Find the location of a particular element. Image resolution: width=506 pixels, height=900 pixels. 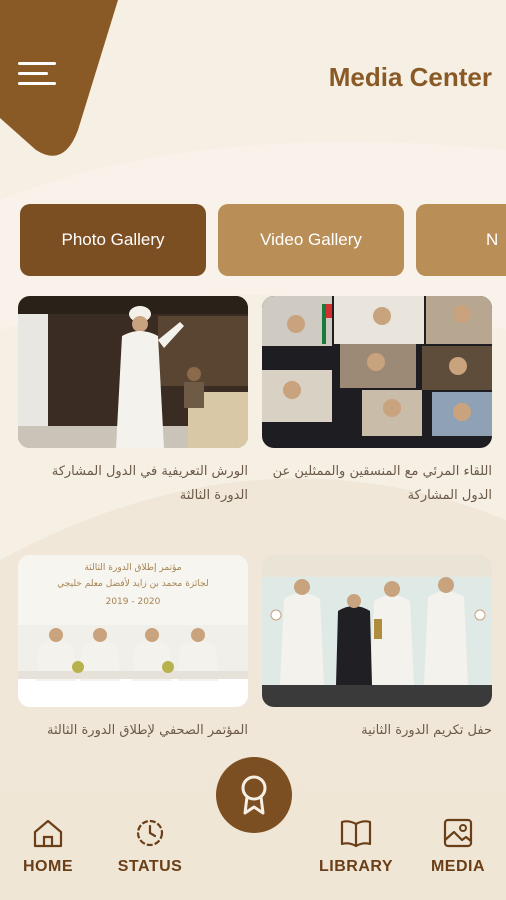

home-icon is located at coordinates (48, 833).